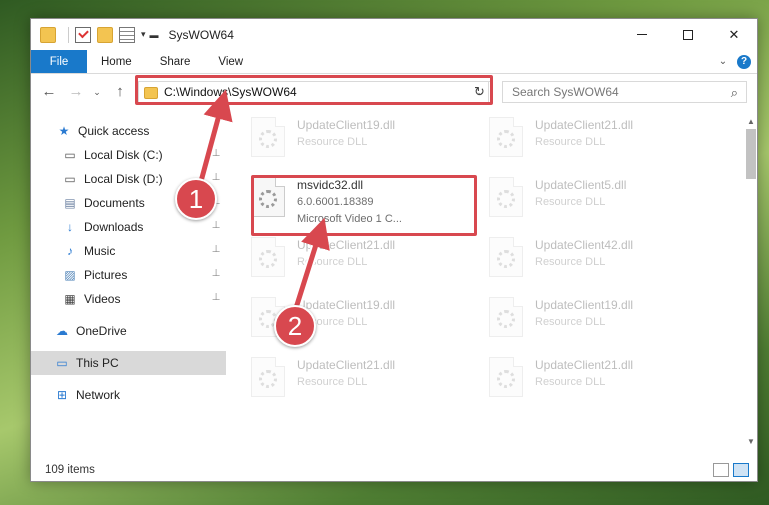  I want to click on tab-file: File, so click(59, 61).